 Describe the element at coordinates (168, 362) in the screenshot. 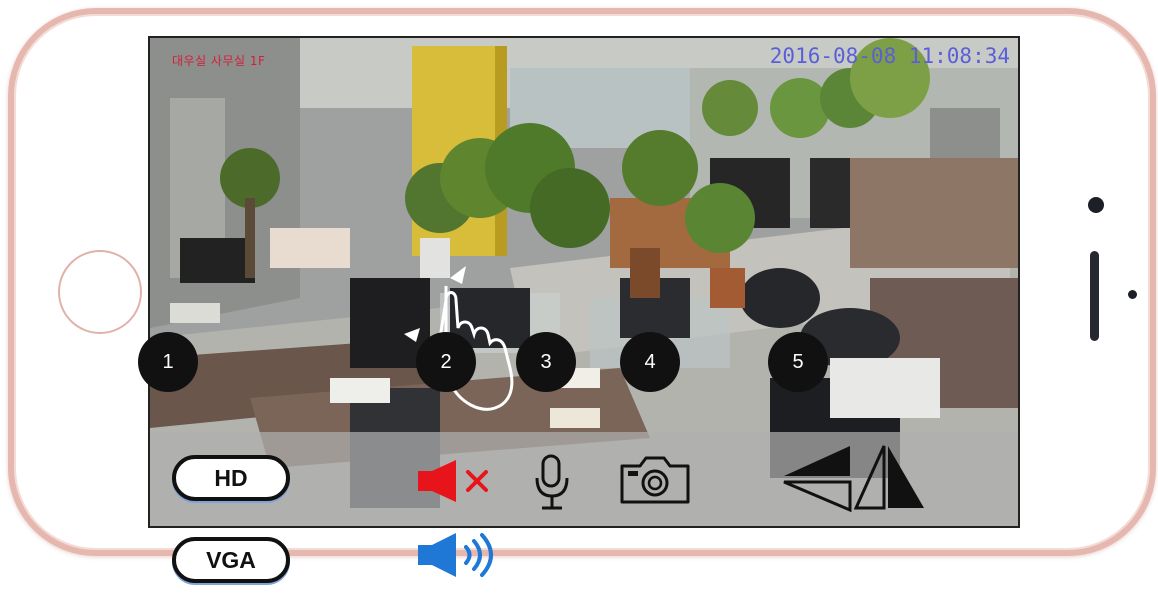

I see `callout-marker-1: 1` at that location.